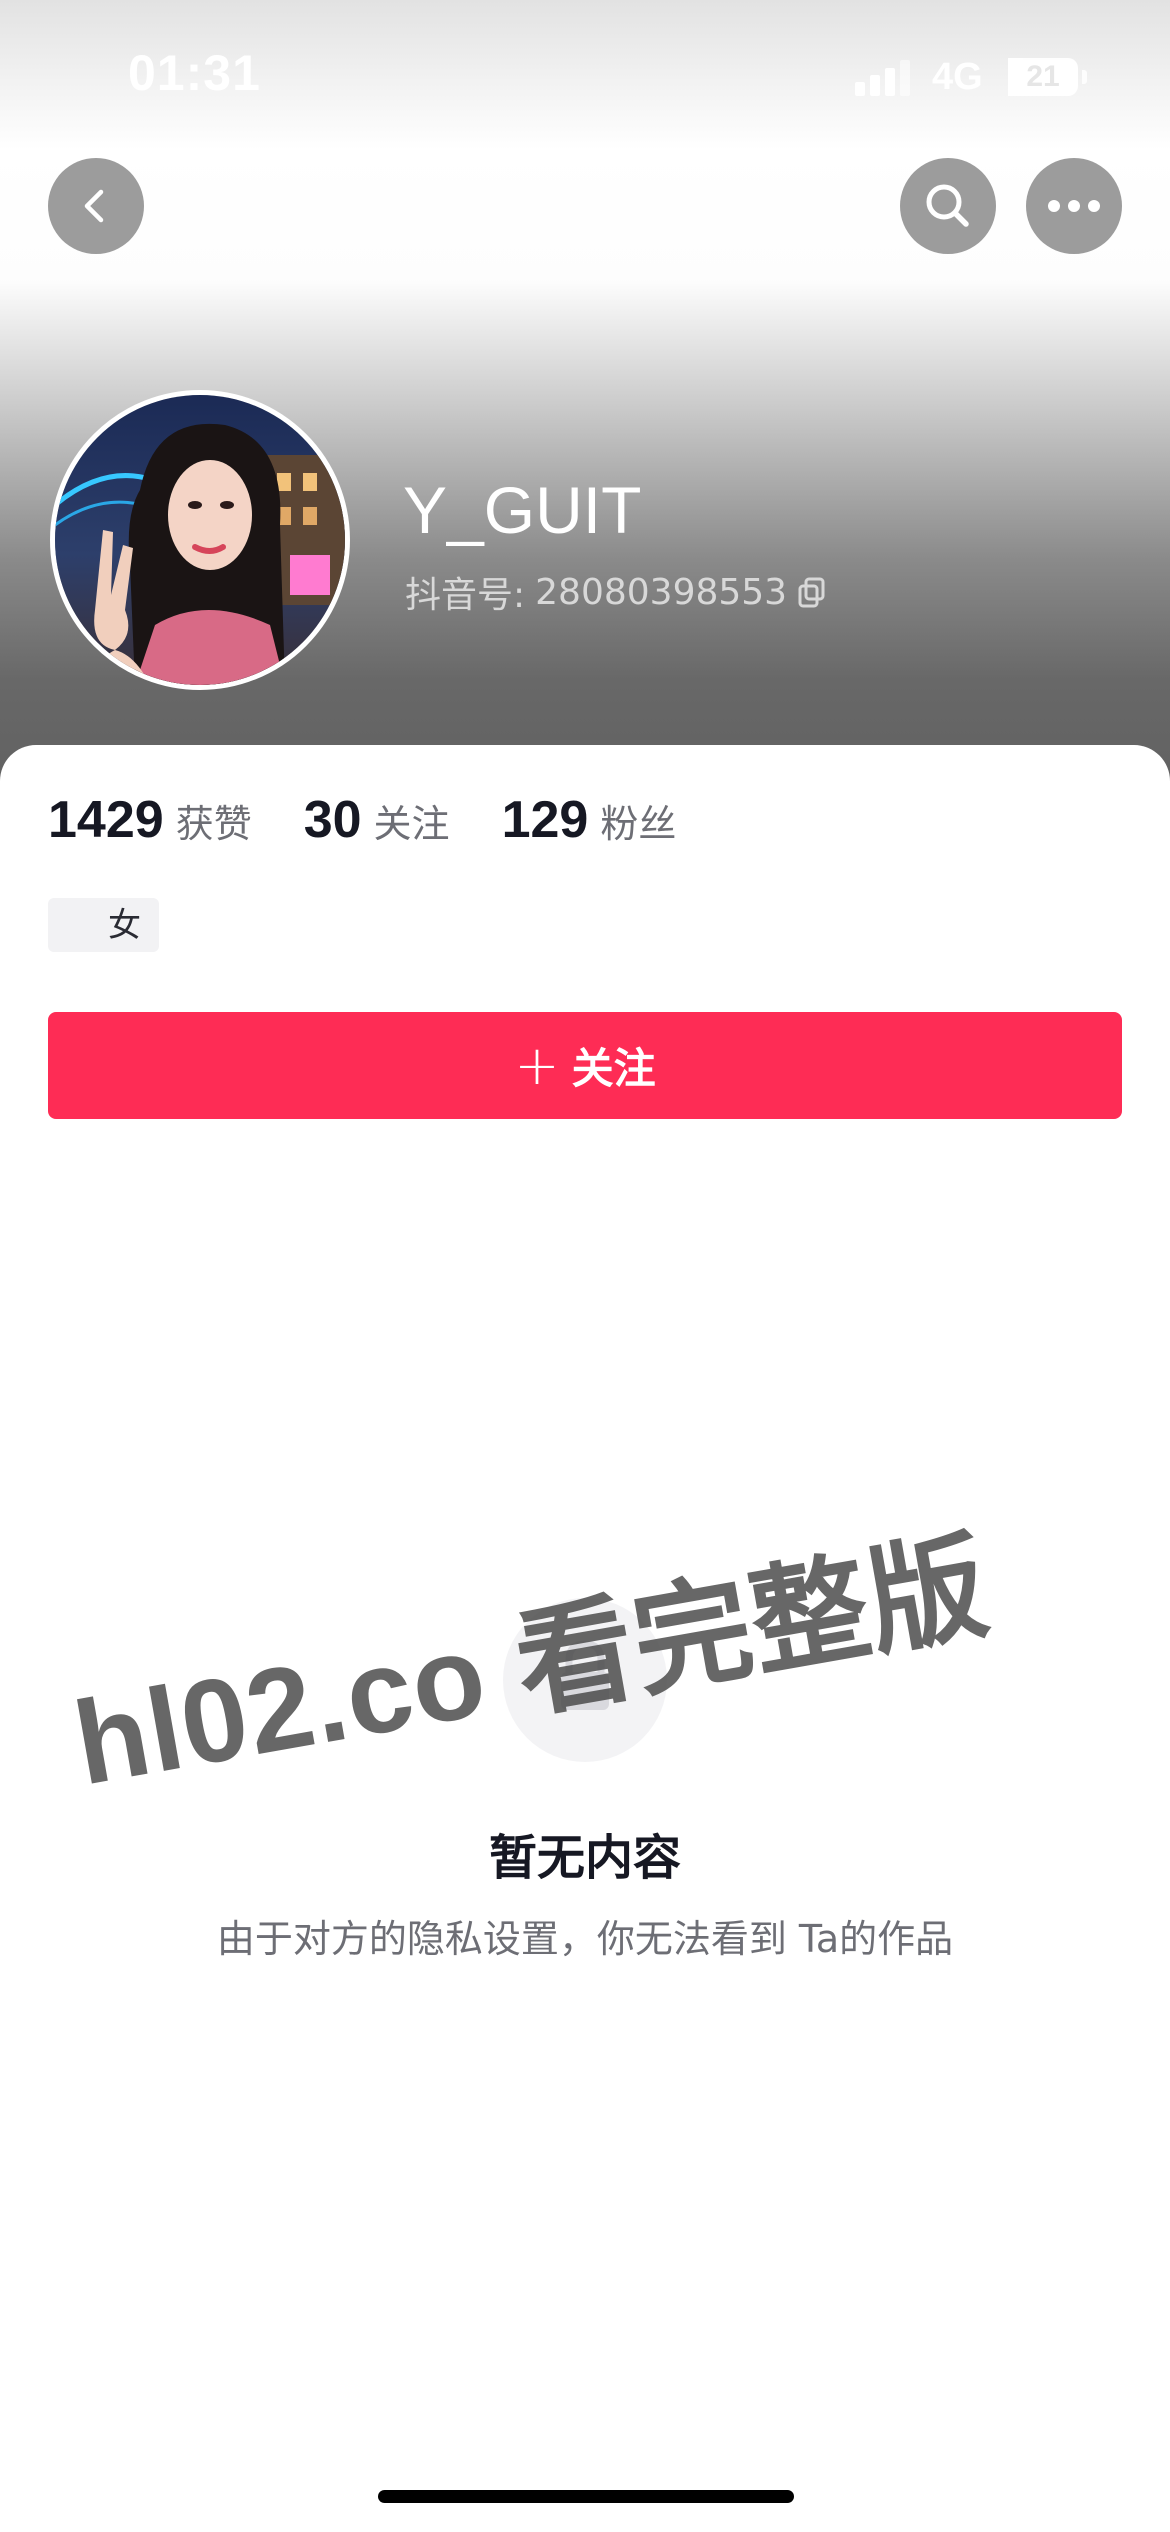  What do you see at coordinates (332, 820) in the screenshot?
I see `stat-following-value: 30` at bounding box center [332, 820].